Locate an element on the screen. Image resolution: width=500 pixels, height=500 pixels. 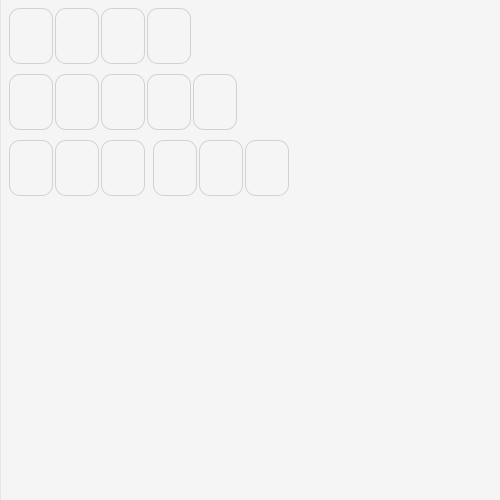
tile-r3-c6 is located at coordinates (267, 168).